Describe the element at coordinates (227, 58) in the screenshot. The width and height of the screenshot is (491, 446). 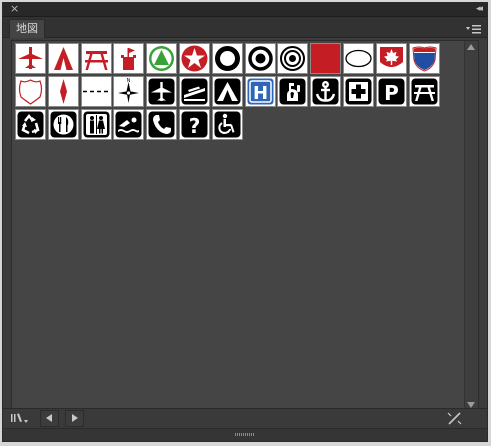
I see `ring-thick-icon` at that location.